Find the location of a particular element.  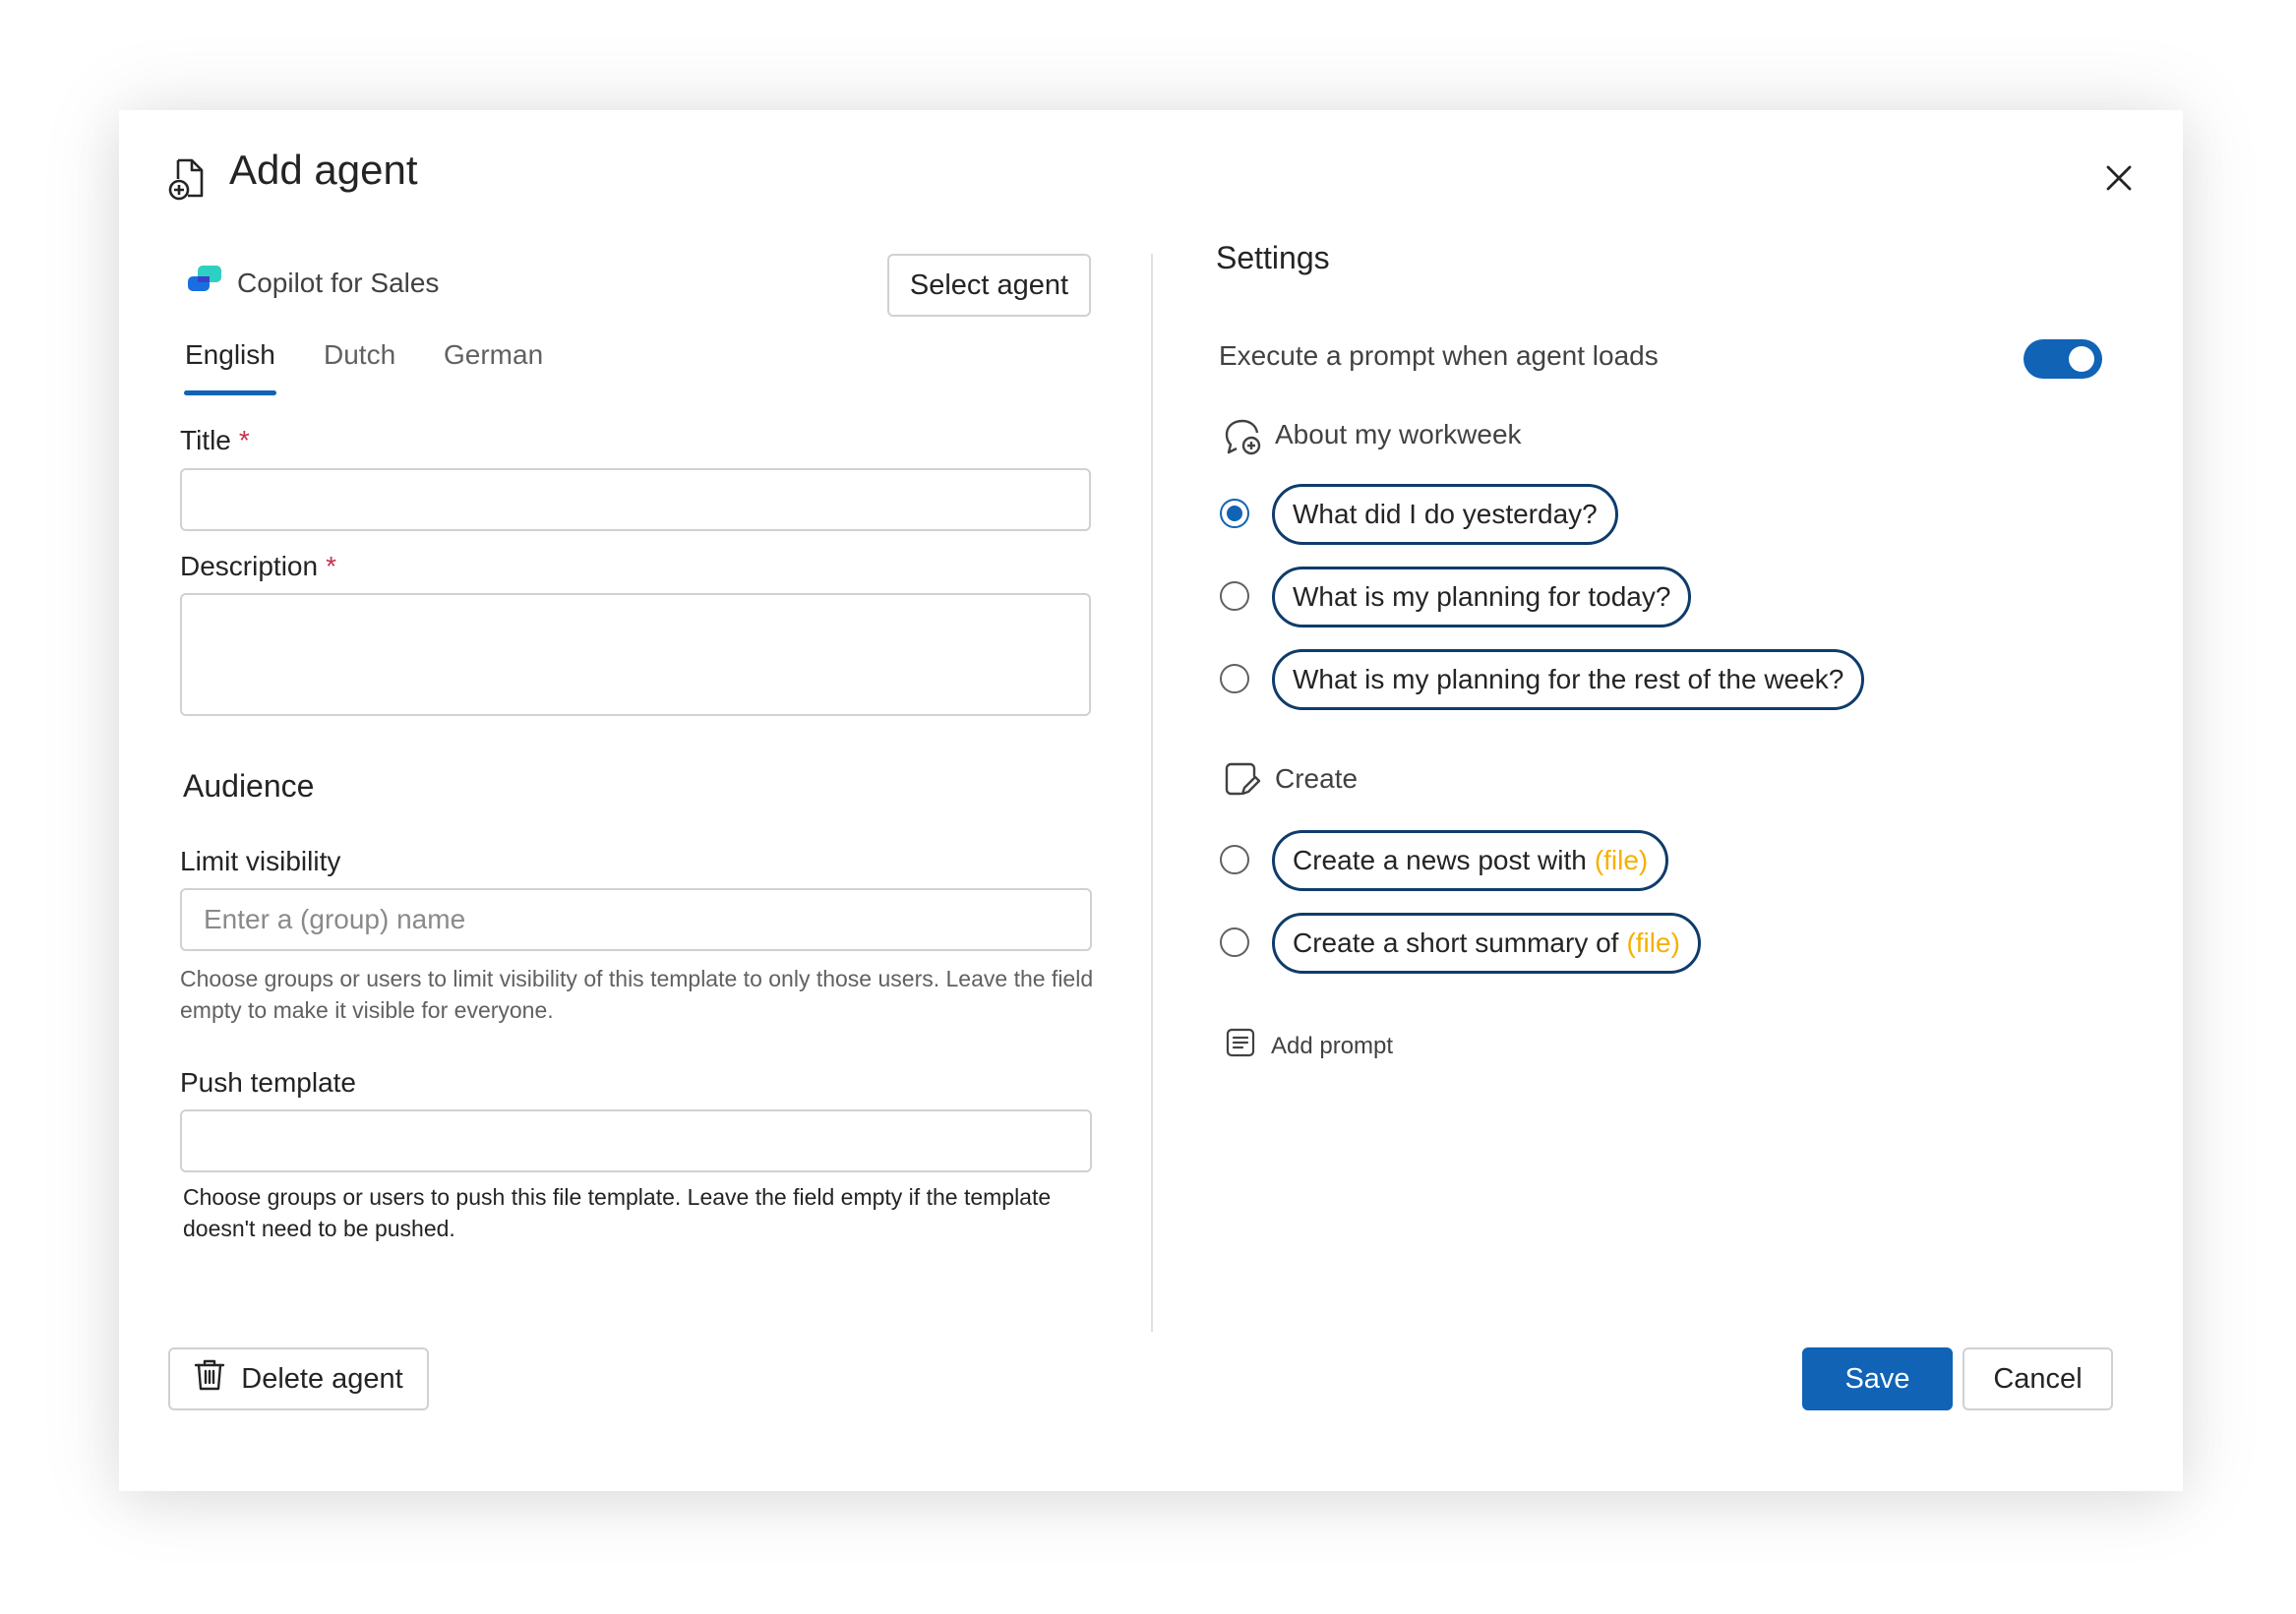

audience-heading: Audience is located at coordinates (249, 786).